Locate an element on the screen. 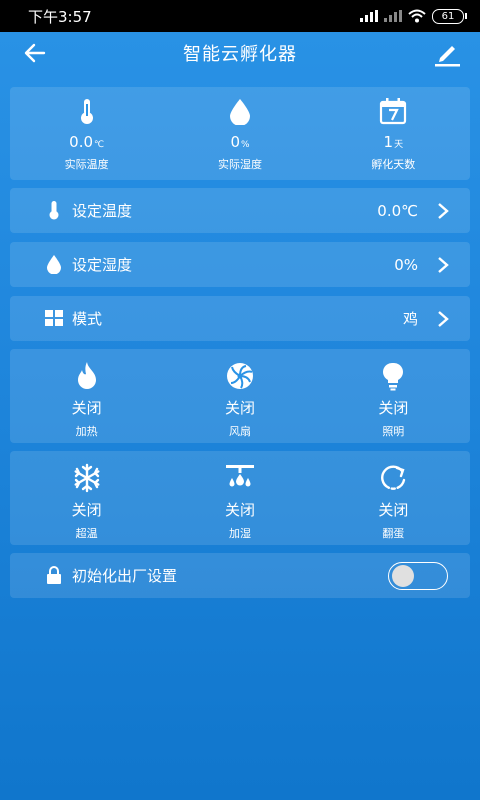 This screenshot has height=800, width=480. stat-actual-temperature: 0.0℃ 实际温度 is located at coordinates (86, 133).